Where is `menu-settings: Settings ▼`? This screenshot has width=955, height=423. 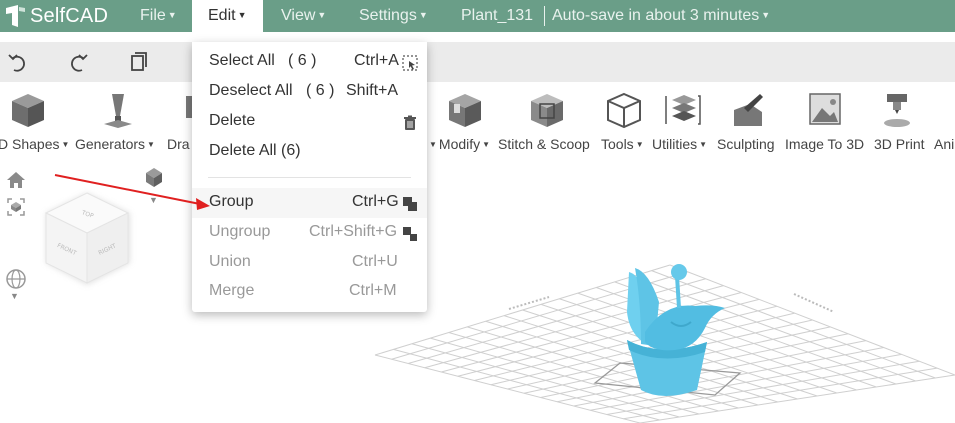 menu-settings: Settings ▼ is located at coordinates (393, 16).